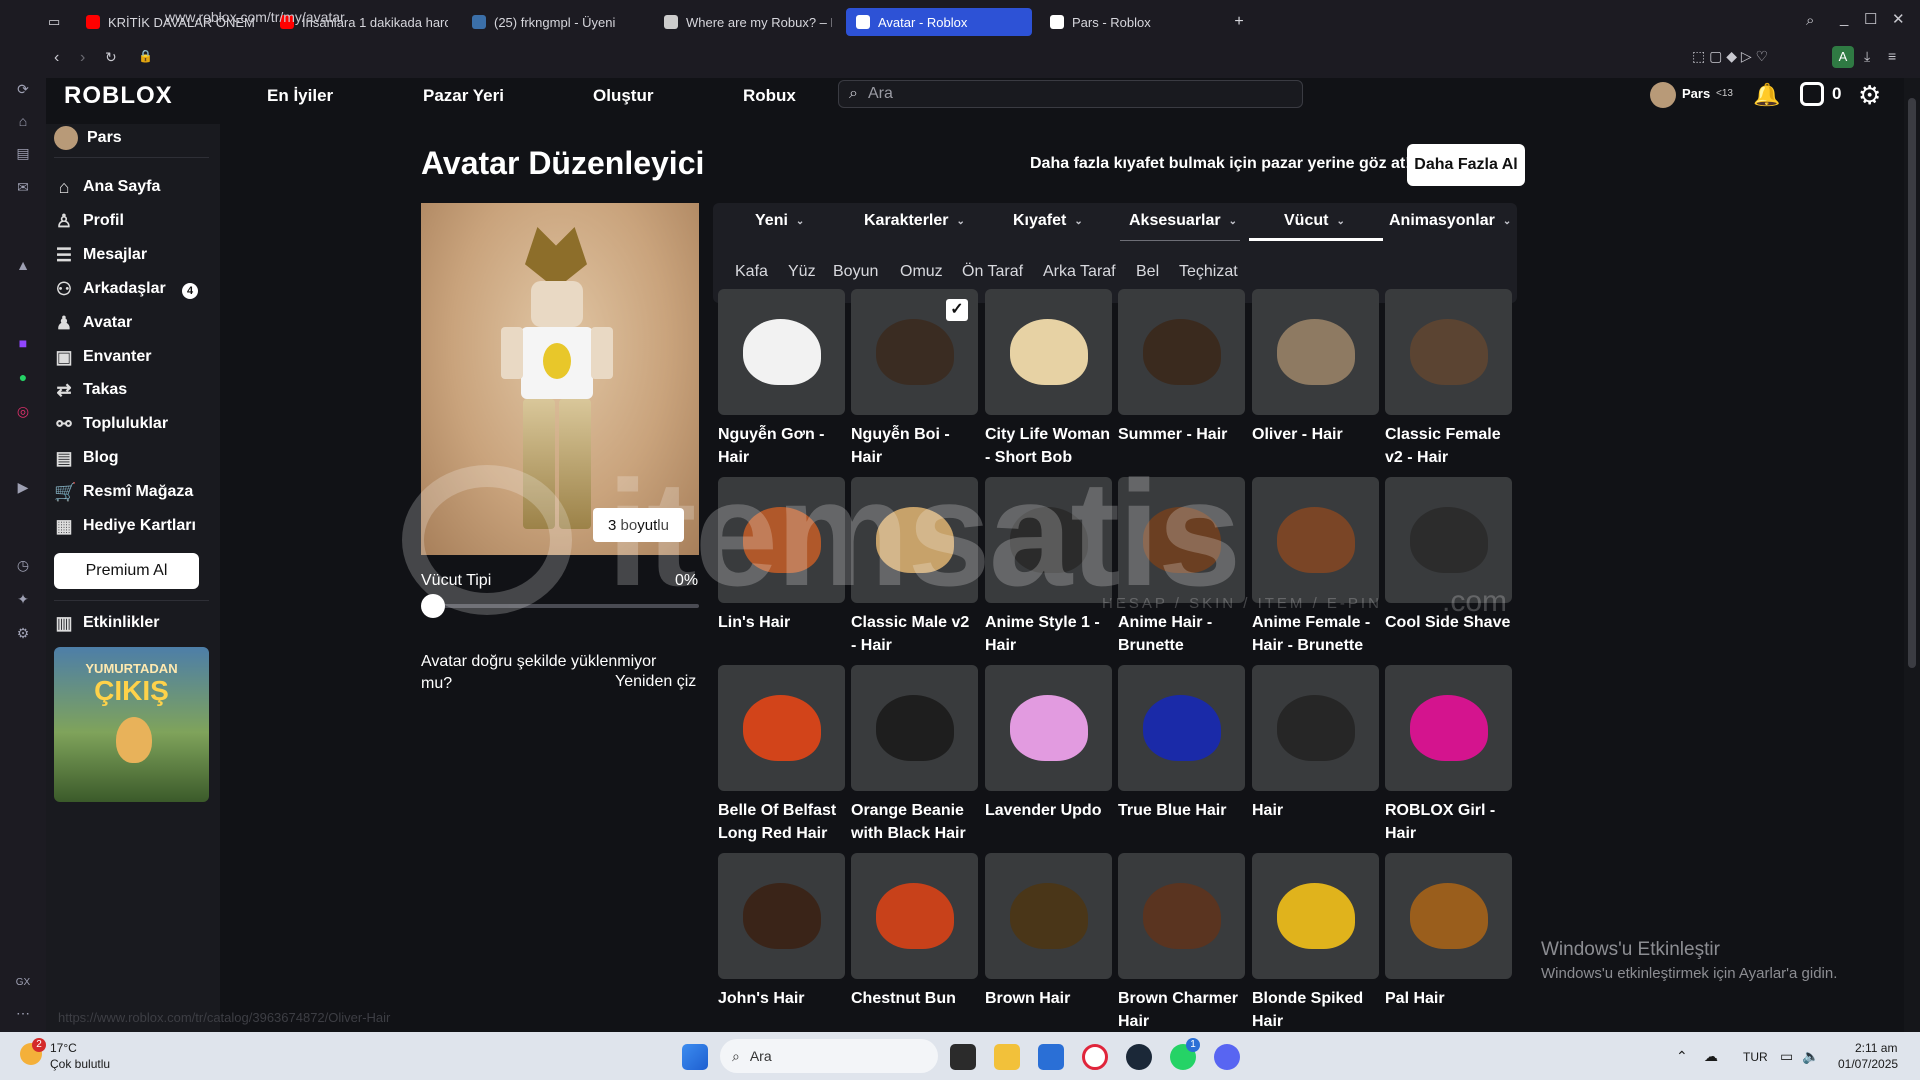  Describe the element at coordinates (769, 96) in the screenshot. I see `nav-robux: Robux` at that location.